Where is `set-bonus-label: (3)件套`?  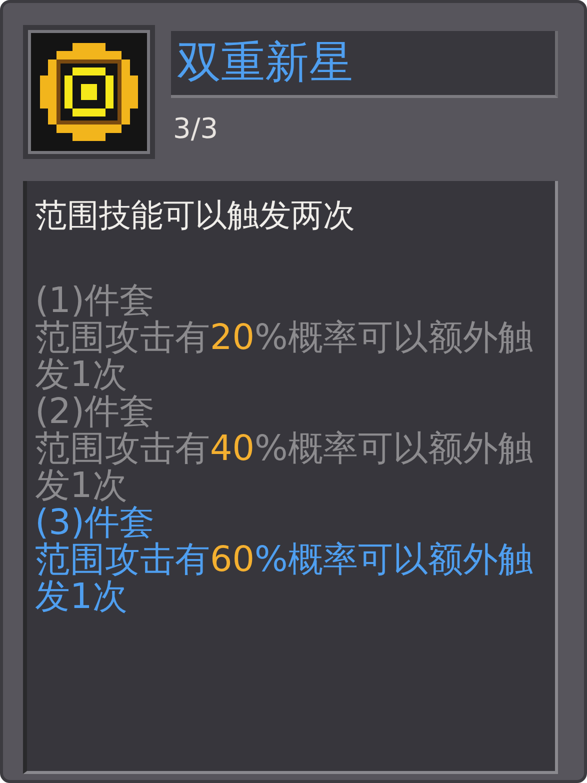 set-bonus-label: (3)件套 is located at coordinates (95, 523).